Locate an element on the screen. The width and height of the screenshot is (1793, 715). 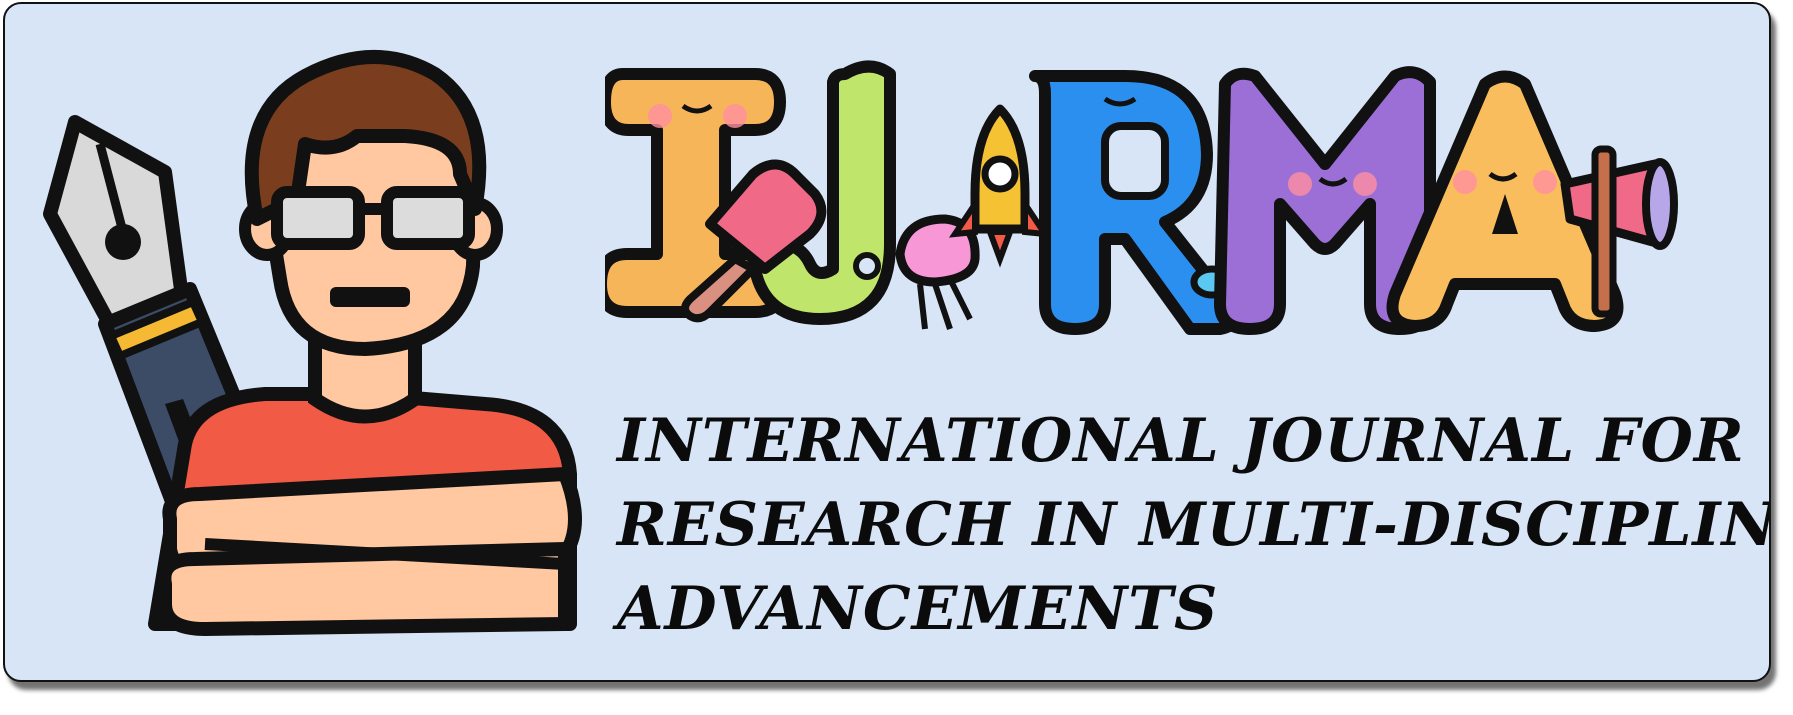
tagline-line-2: Research in Multi-Disciplinary is located at coordinates (1194, 525).